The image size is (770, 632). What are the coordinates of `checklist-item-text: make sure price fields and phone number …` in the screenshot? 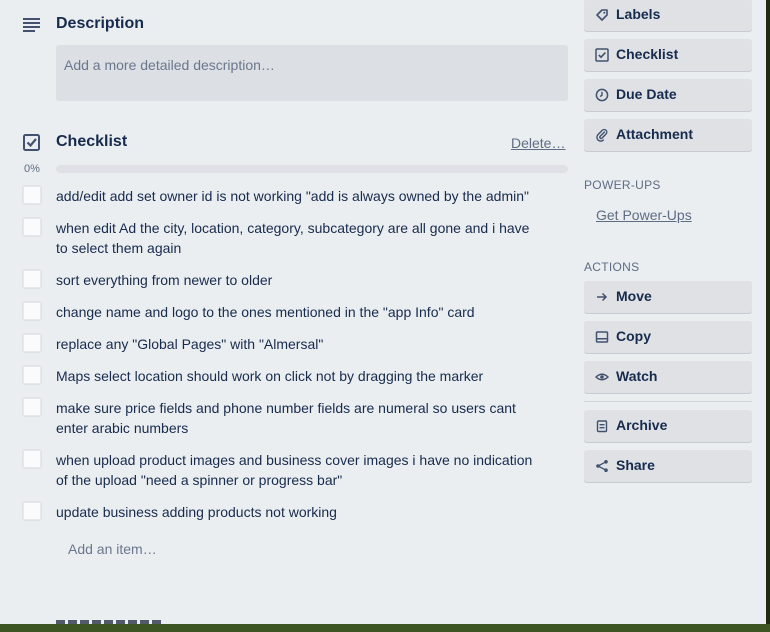 It's located at (295, 418).